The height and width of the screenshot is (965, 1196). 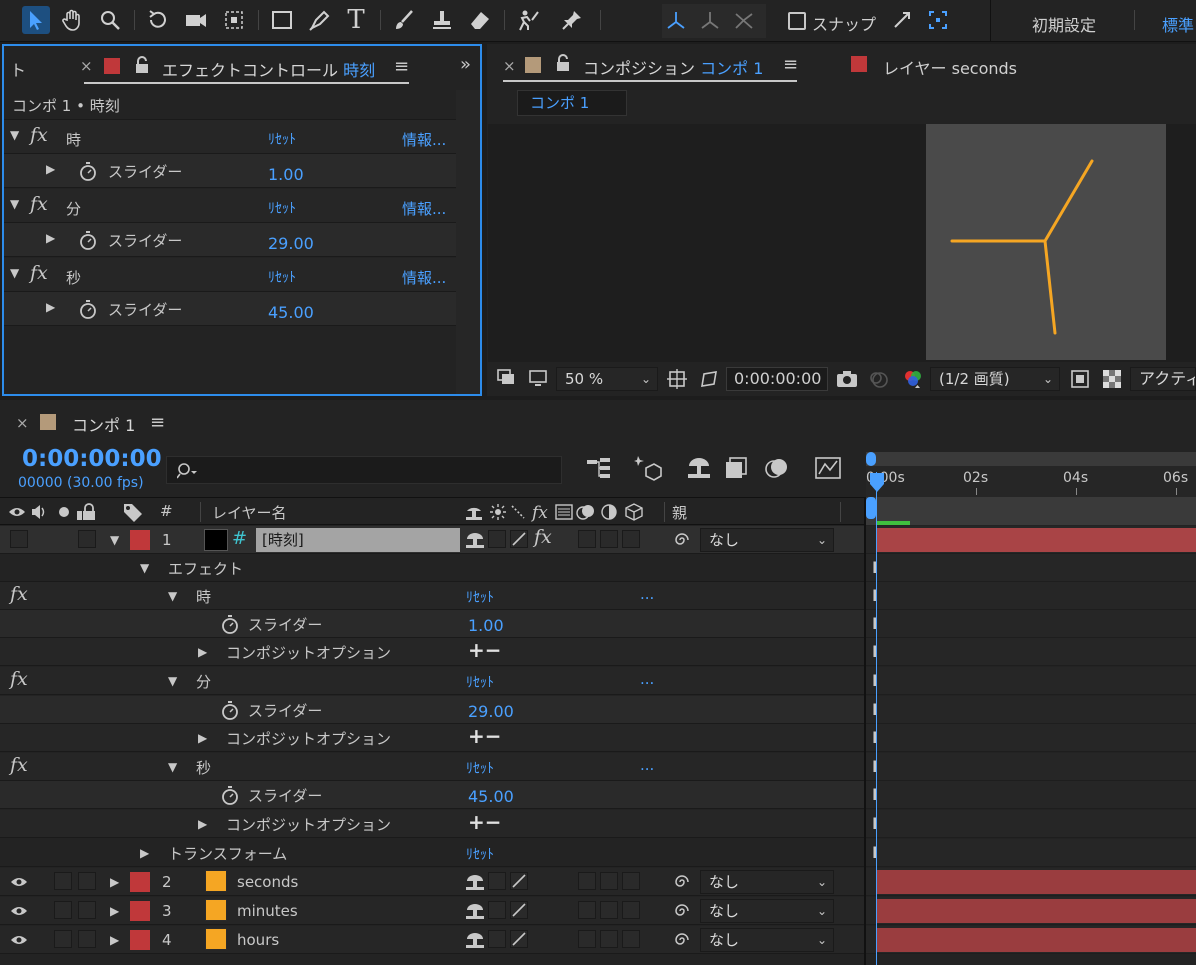 I want to click on active-camera-dropdown: アクティ, so click(x=1163, y=379).